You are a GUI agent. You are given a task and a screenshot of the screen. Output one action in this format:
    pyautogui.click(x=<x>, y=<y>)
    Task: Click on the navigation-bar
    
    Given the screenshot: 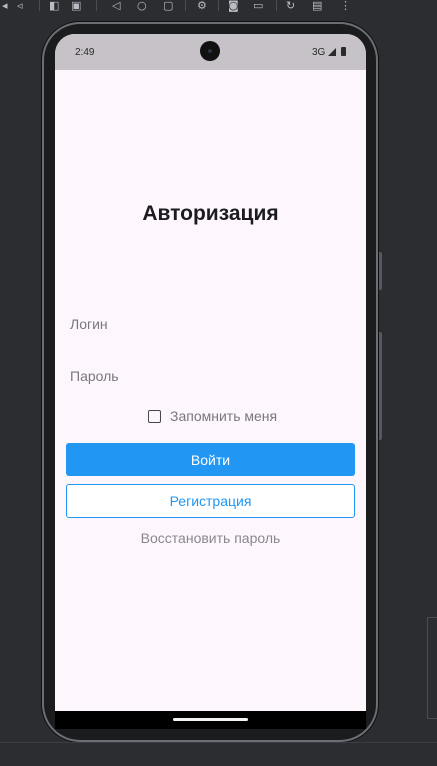 What is the action you would take?
    pyautogui.click(x=210, y=720)
    